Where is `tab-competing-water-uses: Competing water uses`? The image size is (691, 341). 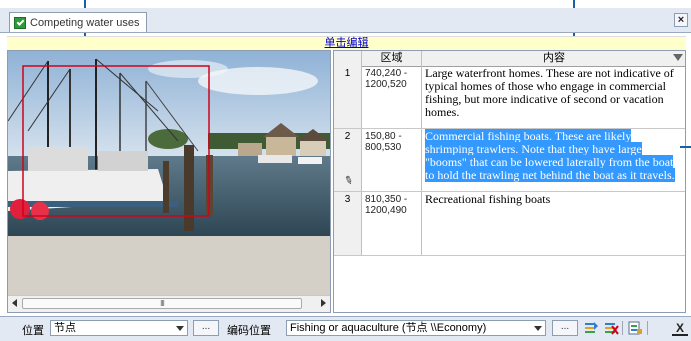
tab-competing-water-uses: Competing water uses is located at coordinates (78, 22).